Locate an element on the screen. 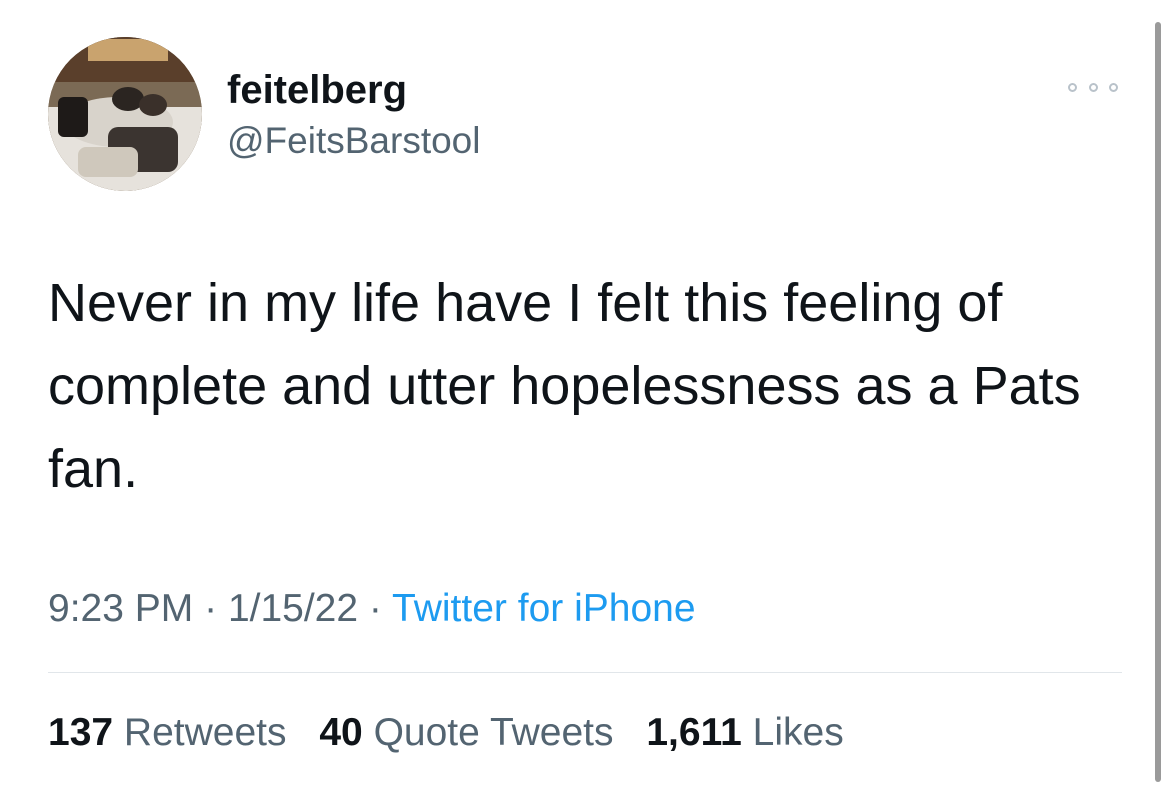  avatar is located at coordinates (125, 114).